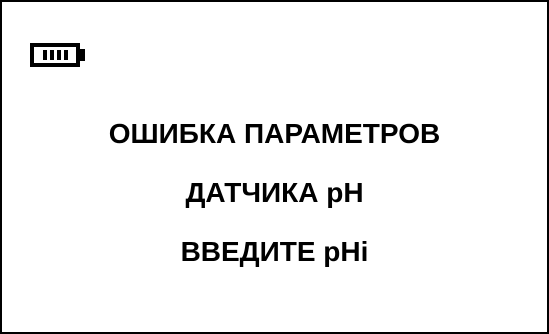  What do you see at coordinates (55, 55) in the screenshot?
I see `battery-body` at bounding box center [55, 55].